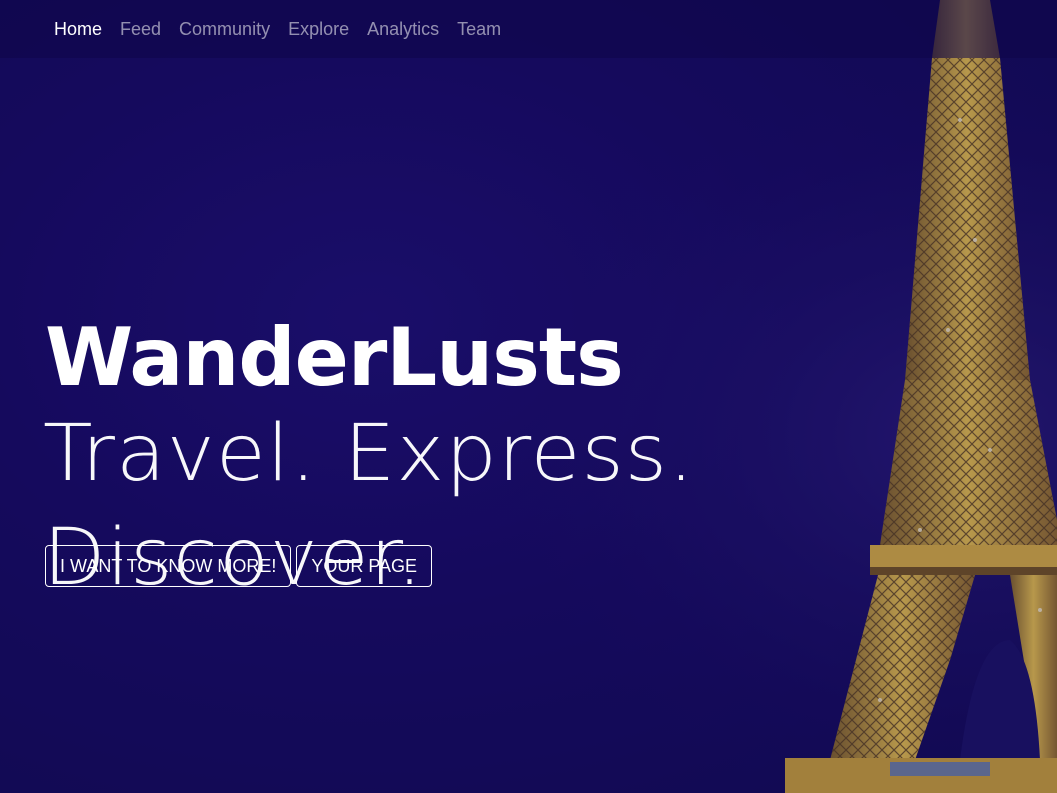 Image resolution: width=1057 pixels, height=793 pixels. What do you see at coordinates (168, 566) in the screenshot?
I see `know-more-button: I WANT TO KNOW MORE!` at bounding box center [168, 566].